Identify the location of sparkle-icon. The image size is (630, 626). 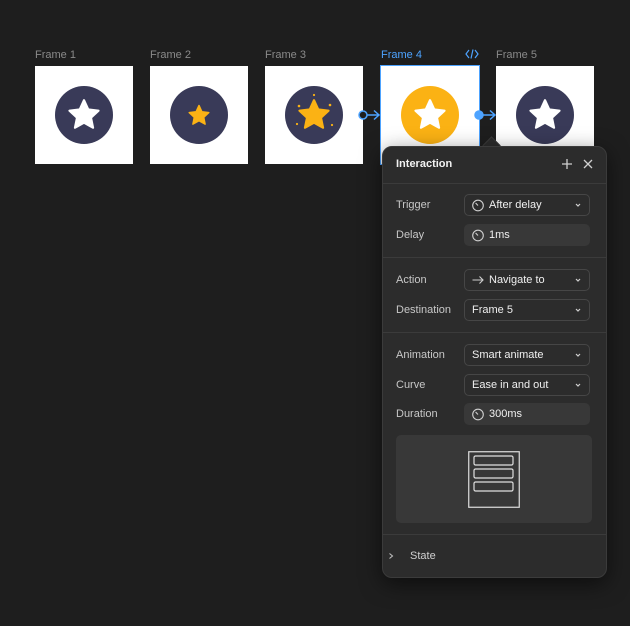
(314, 110).